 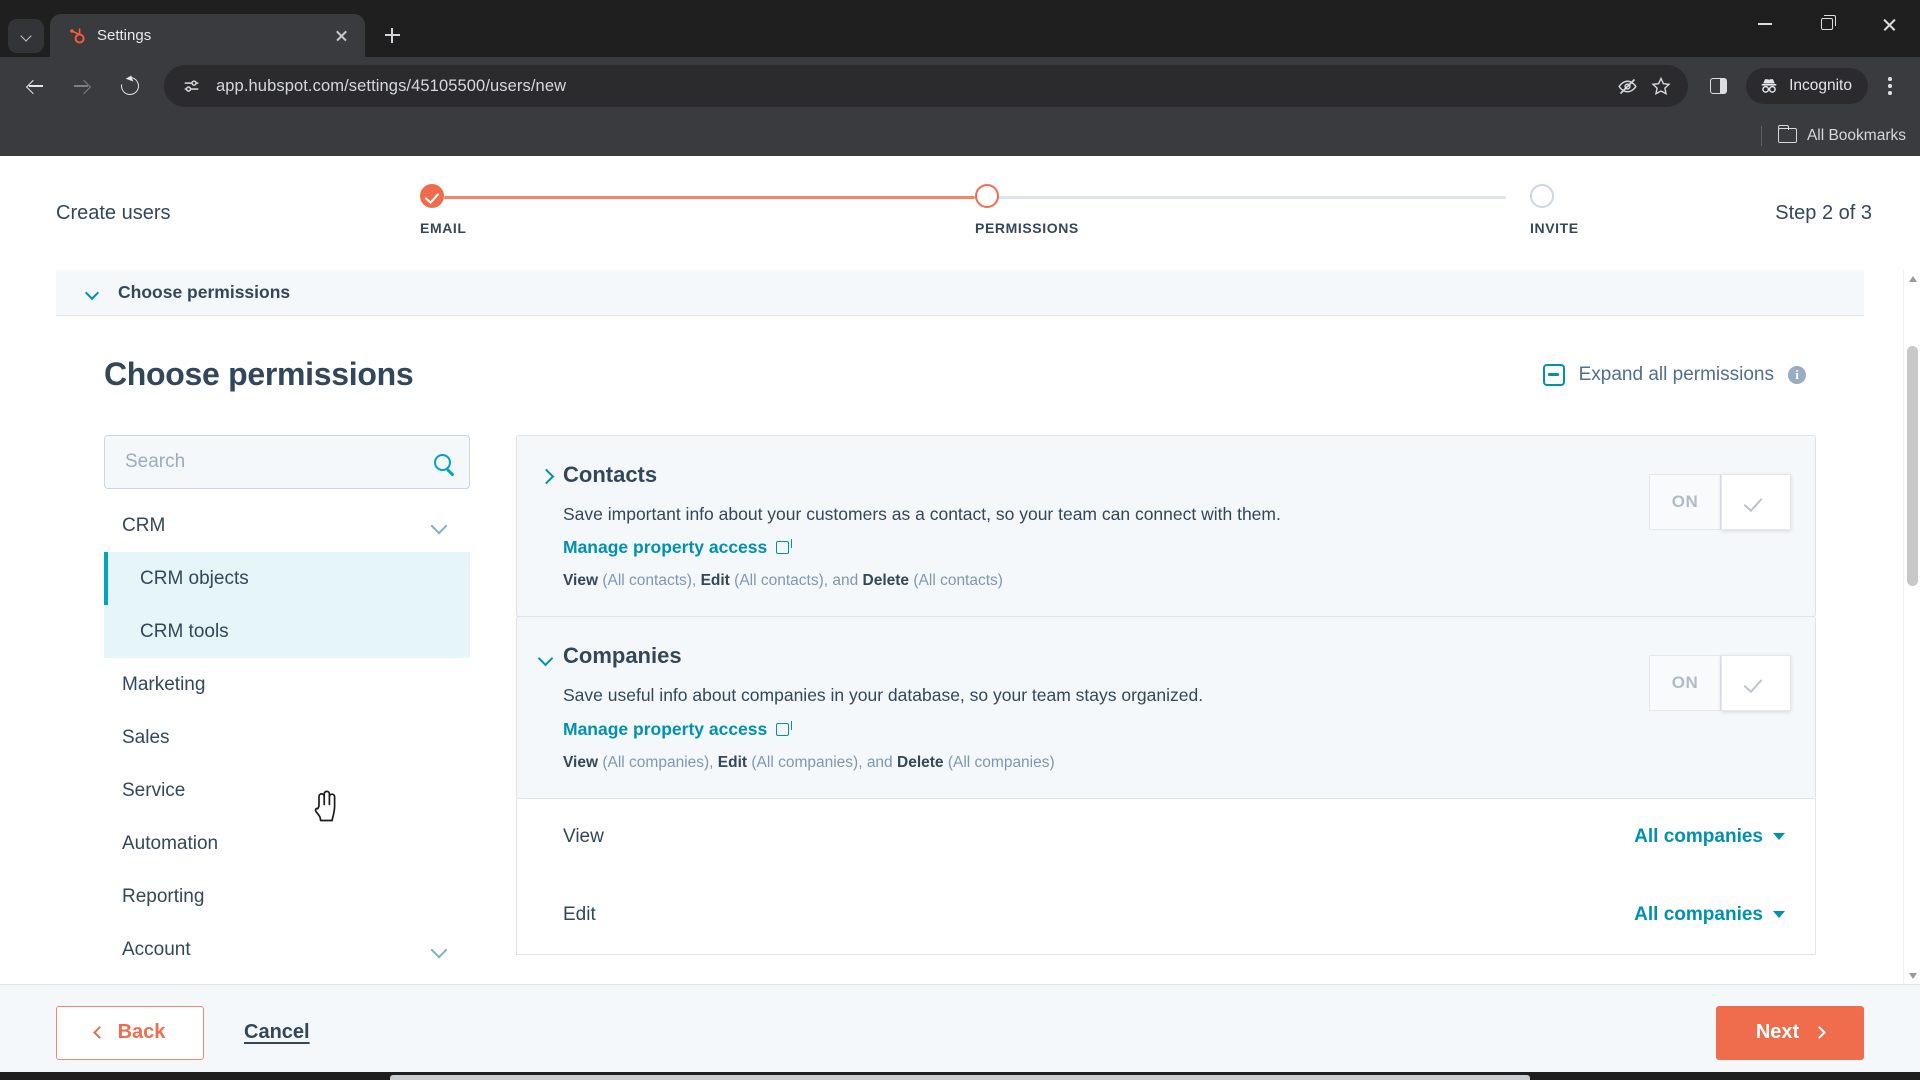 I want to click on sidebar-item-crm-objects: CRM objects, so click(x=287, y=578).